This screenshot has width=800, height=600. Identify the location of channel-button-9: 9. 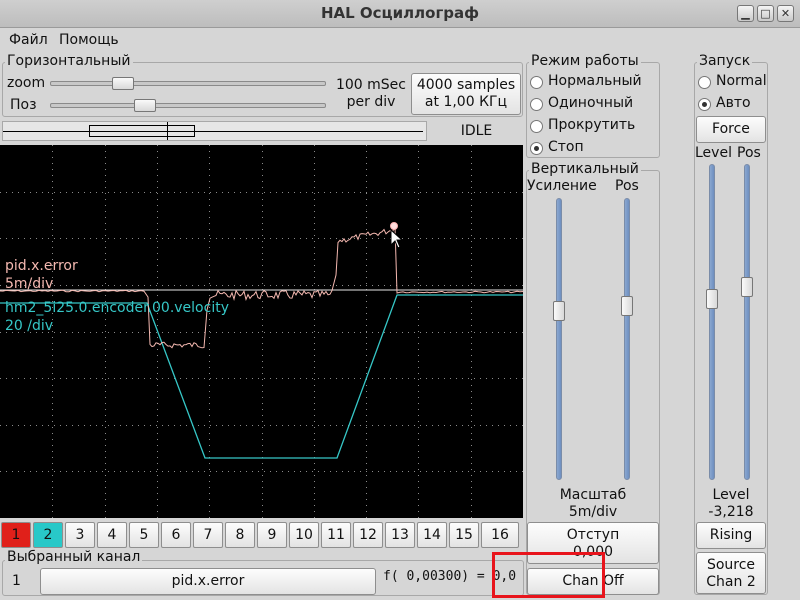
(272, 535).